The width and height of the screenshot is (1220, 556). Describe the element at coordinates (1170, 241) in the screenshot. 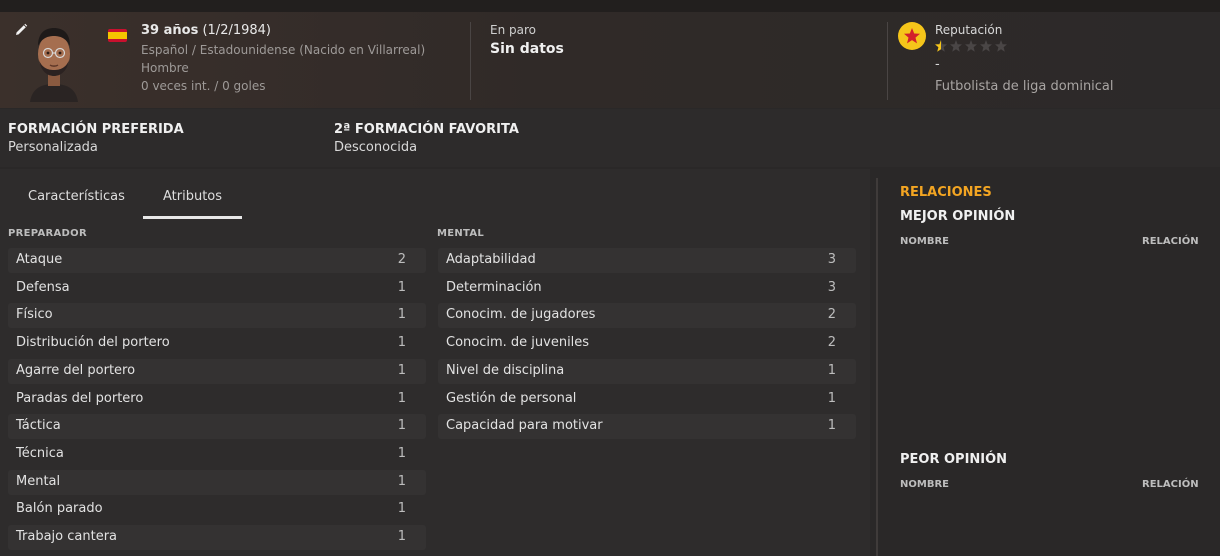

I see `best-opinion-relation-header: RELACIÓN` at that location.